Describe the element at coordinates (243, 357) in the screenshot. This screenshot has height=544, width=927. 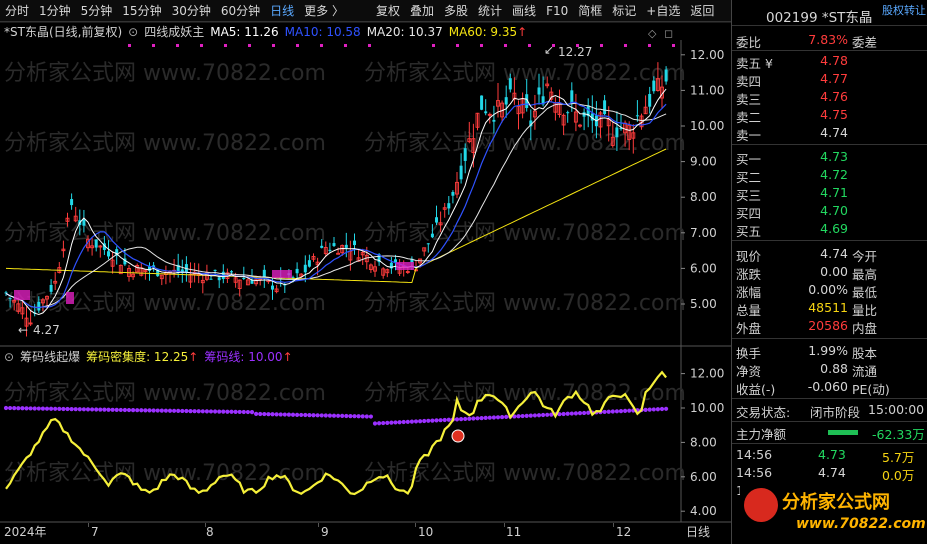
I see `chip-line-value: 筹码线: 10.00` at that location.